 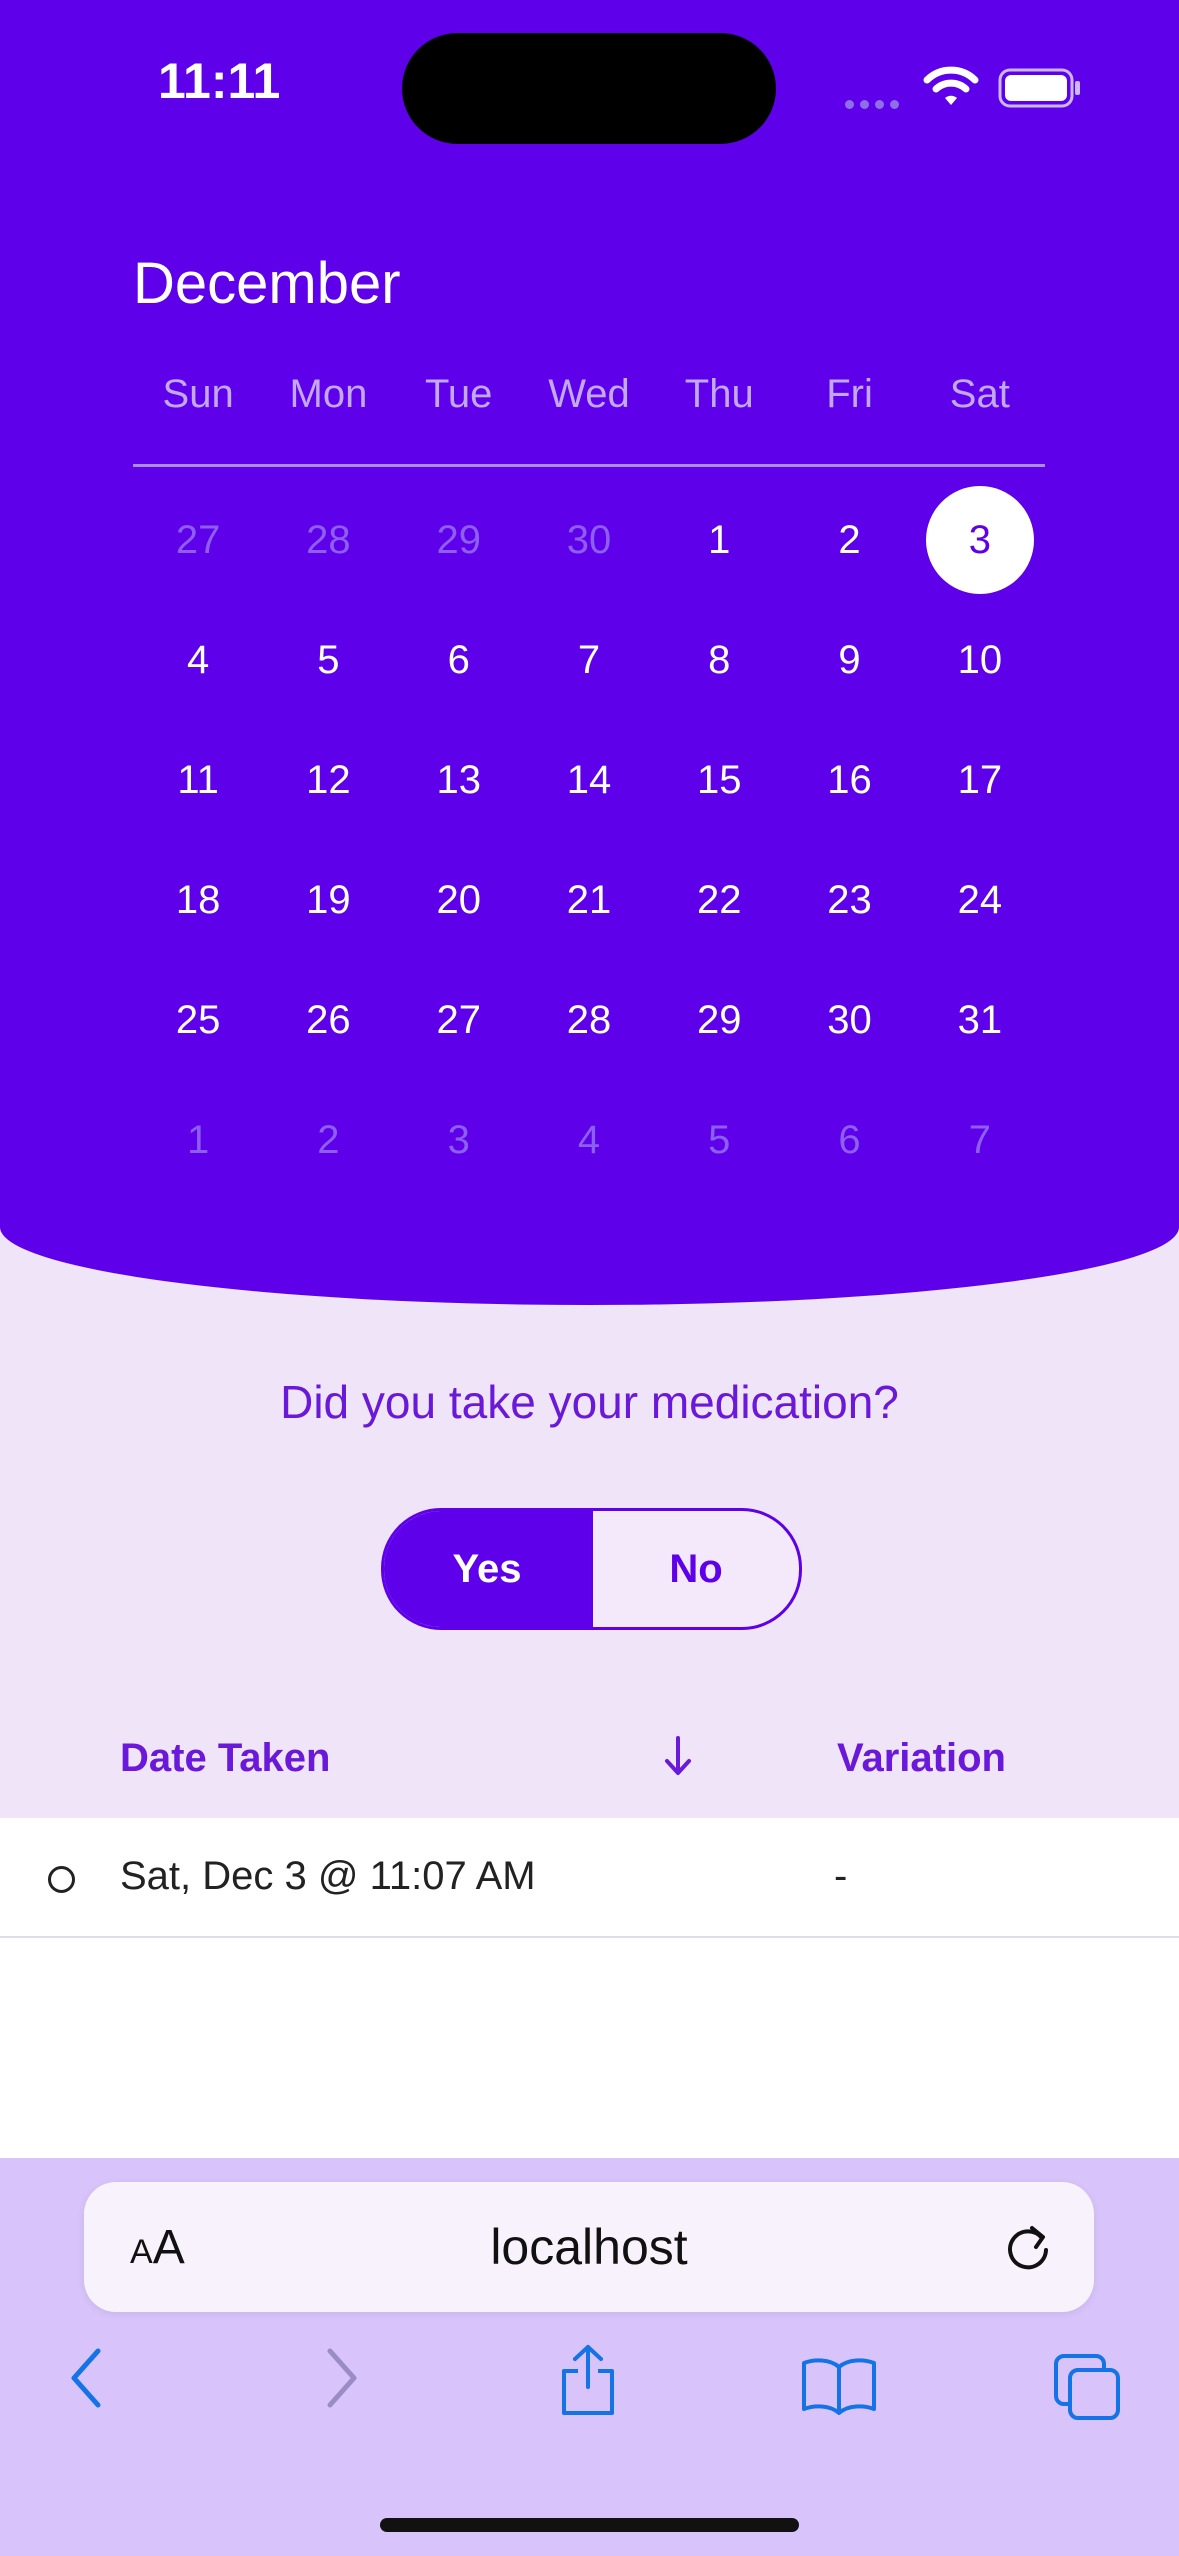 I want to click on calendar-day: 11, so click(x=198, y=780).